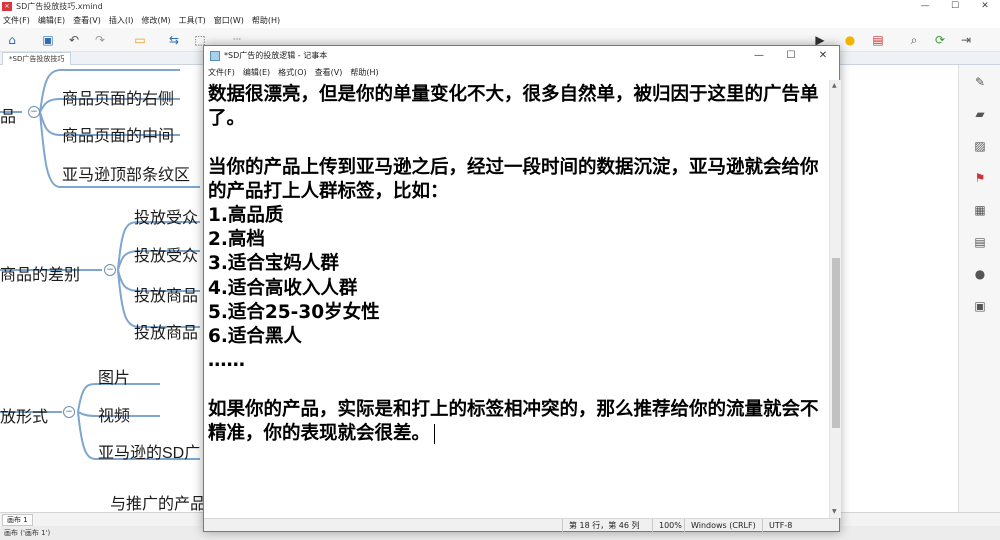 The height and width of the screenshot is (540, 1000). Describe the element at coordinates (980, 274) in the screenshot. I see `comment-icon: ●` at that location.